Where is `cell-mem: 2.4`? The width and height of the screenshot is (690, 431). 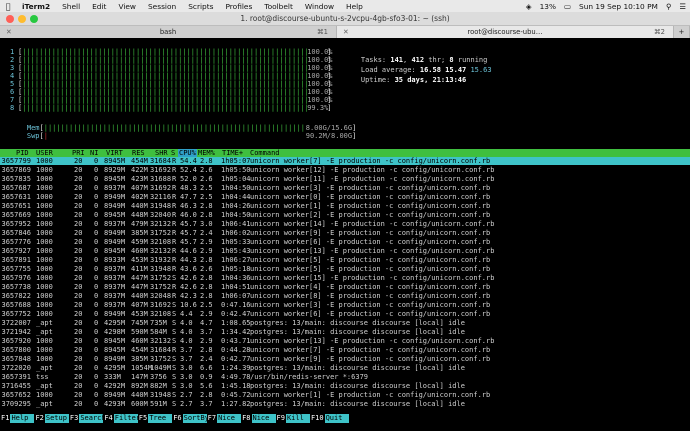 cell-mem: 2.4 is located at coordinates (206, 359).